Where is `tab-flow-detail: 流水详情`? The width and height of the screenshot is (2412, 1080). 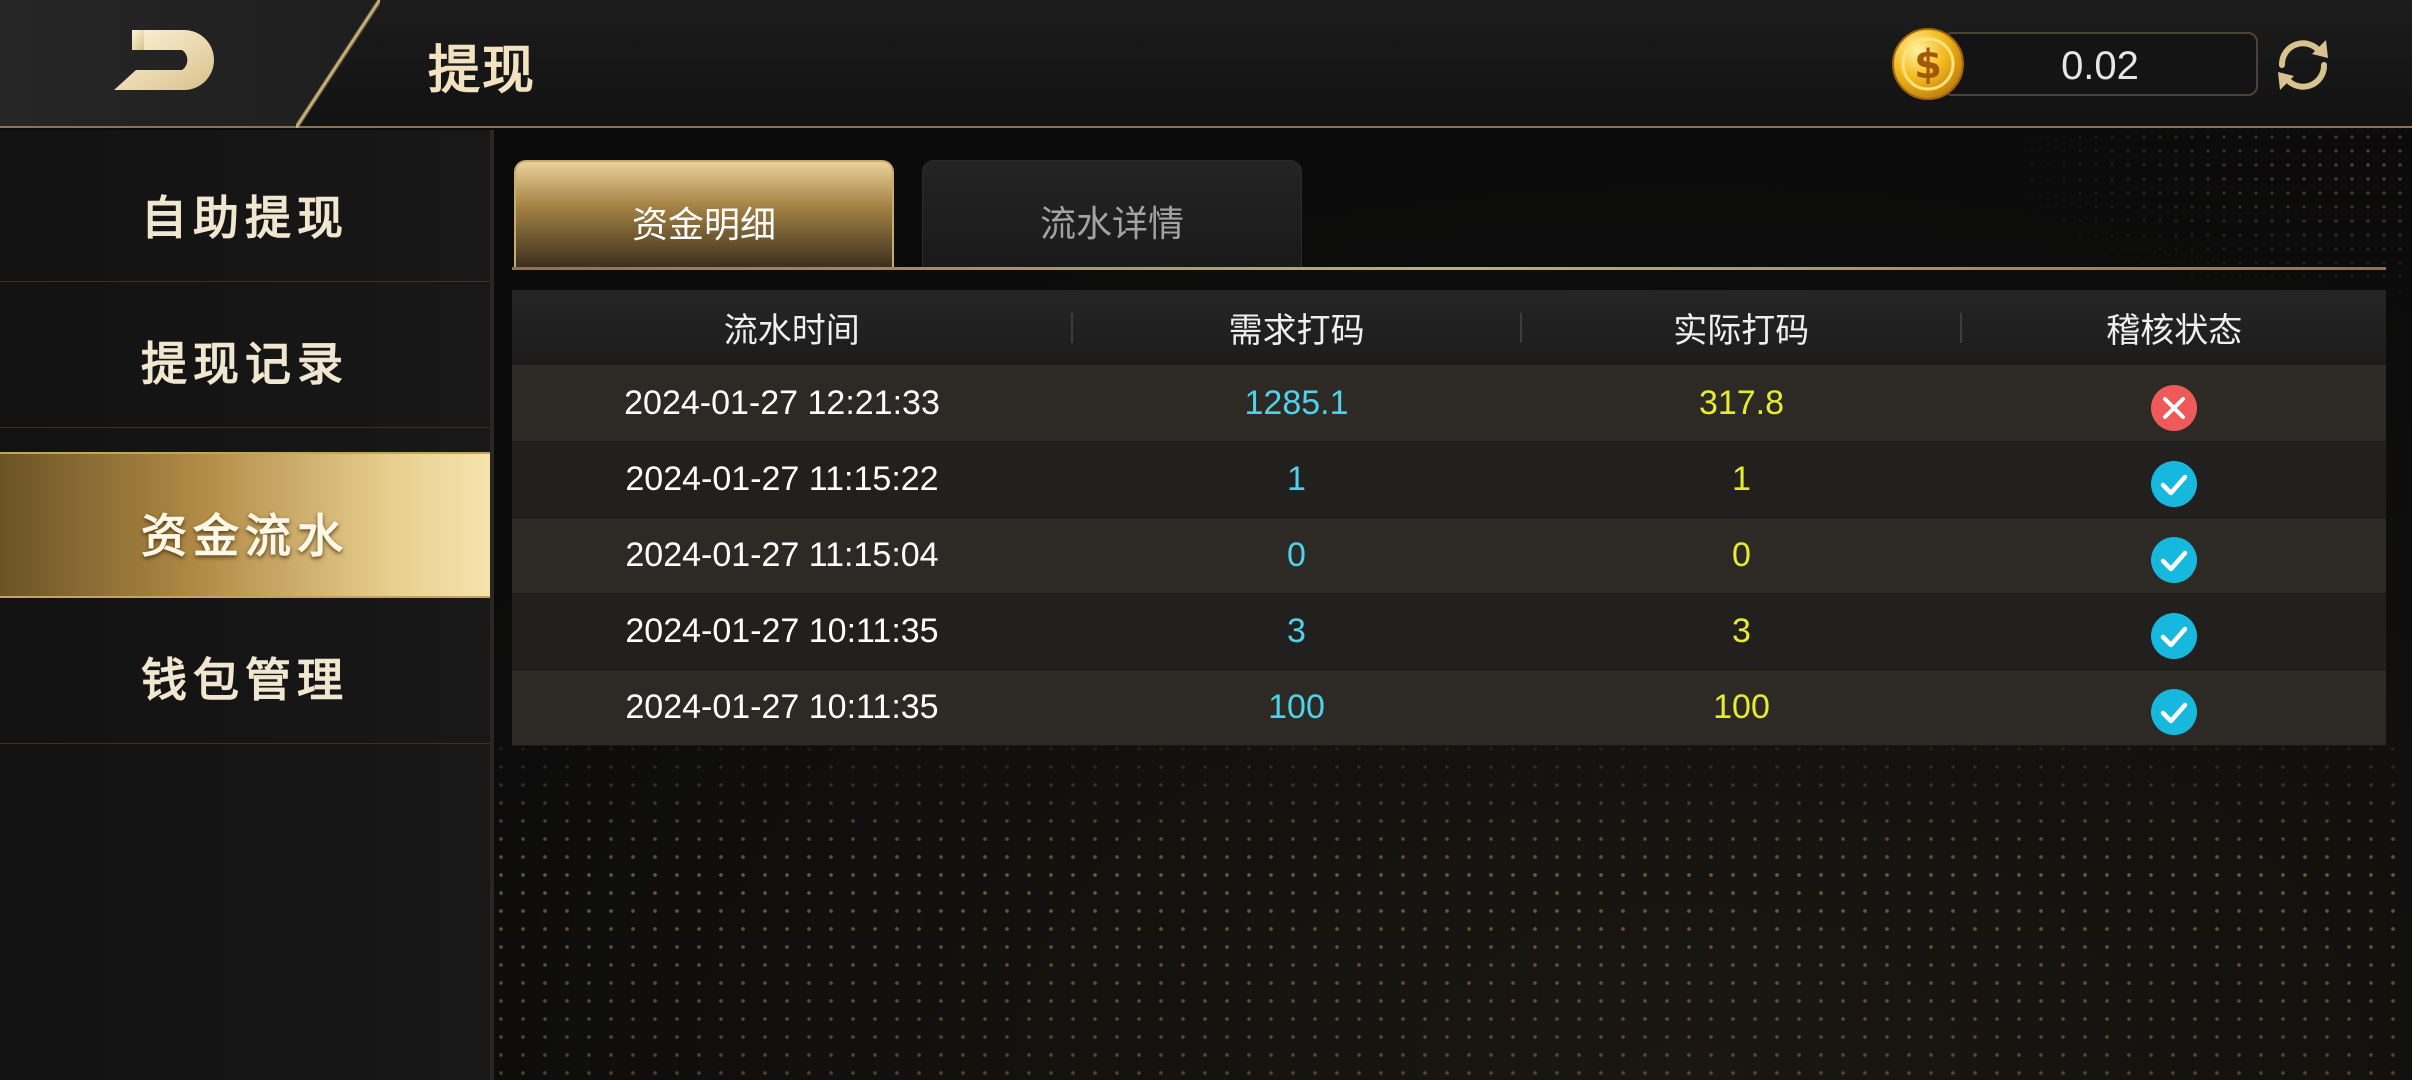
tab-flow-detail: 流水详情 is located at coordinates (1112, 214).